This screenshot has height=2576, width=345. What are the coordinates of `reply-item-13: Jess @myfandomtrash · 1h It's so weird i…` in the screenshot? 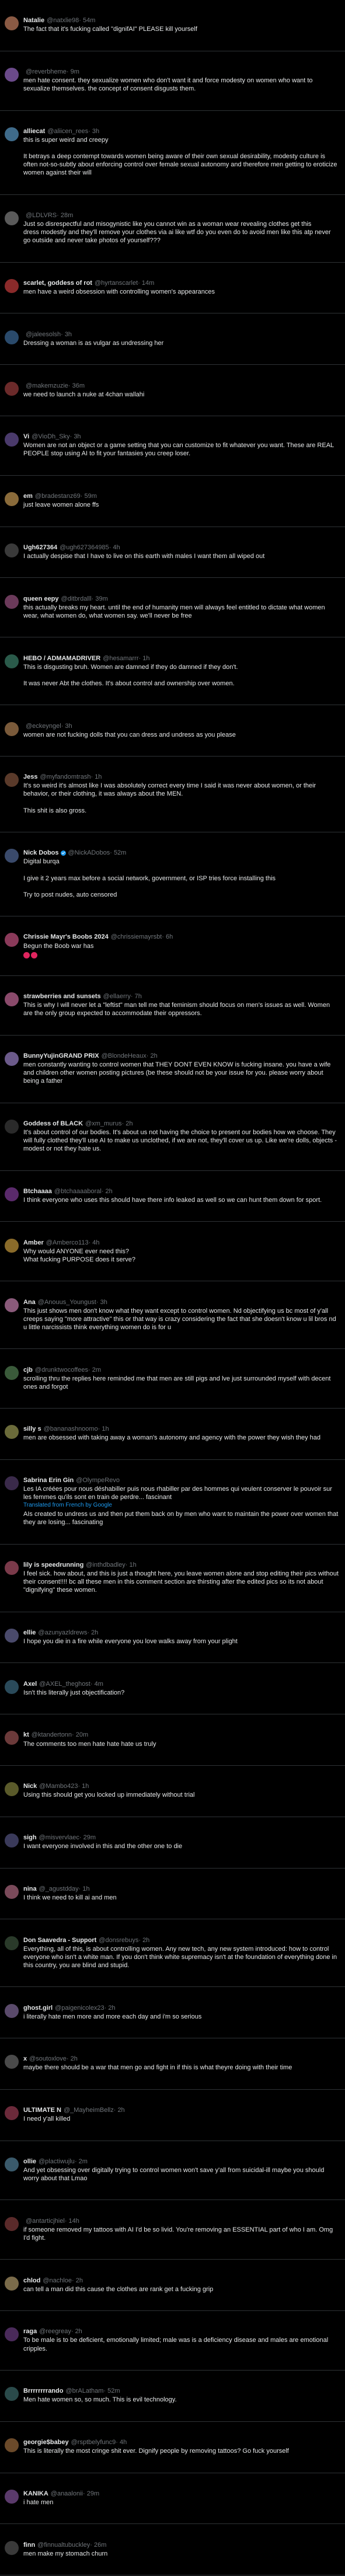 It's located at (172, 795).